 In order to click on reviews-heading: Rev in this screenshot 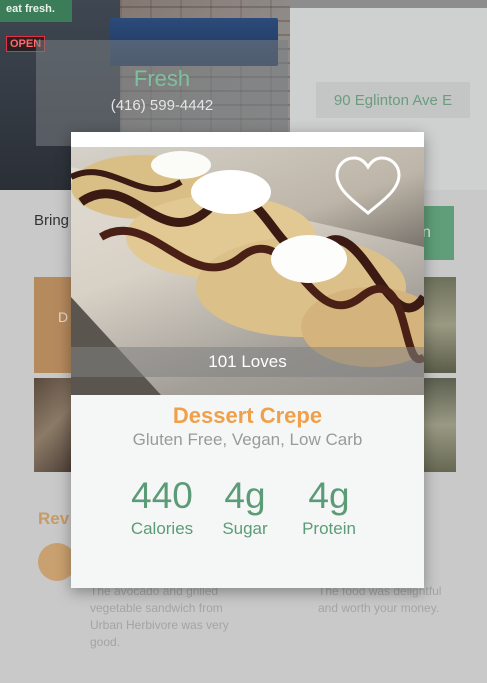, I will do `click(54, 518)`.